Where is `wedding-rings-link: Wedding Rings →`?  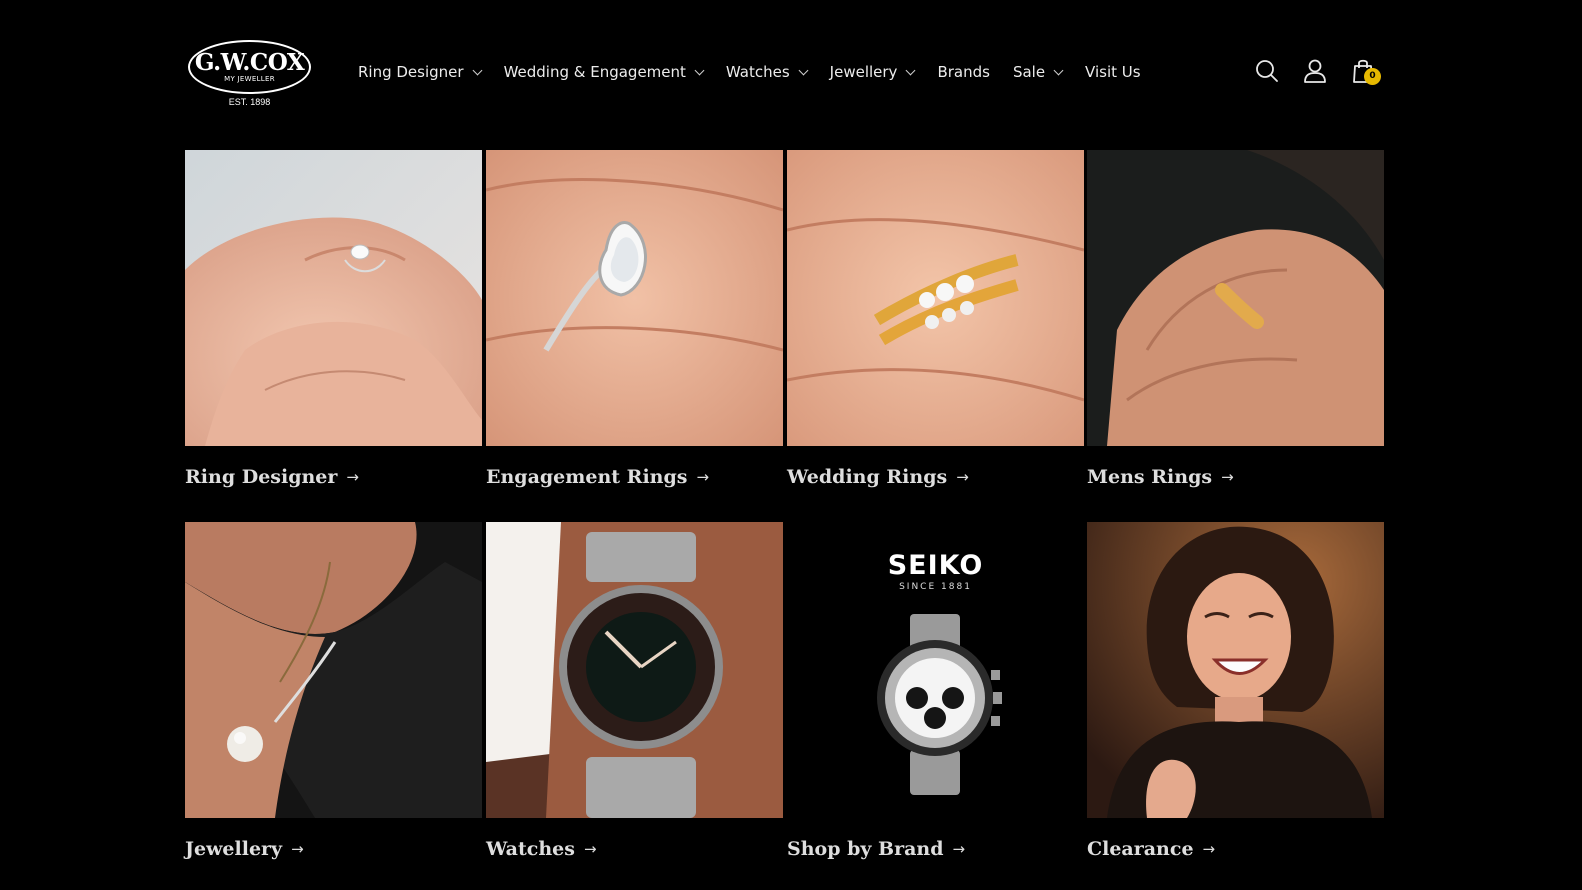 wedding-rings-link: Wedding Rings → is located at coordinates (878, 477).